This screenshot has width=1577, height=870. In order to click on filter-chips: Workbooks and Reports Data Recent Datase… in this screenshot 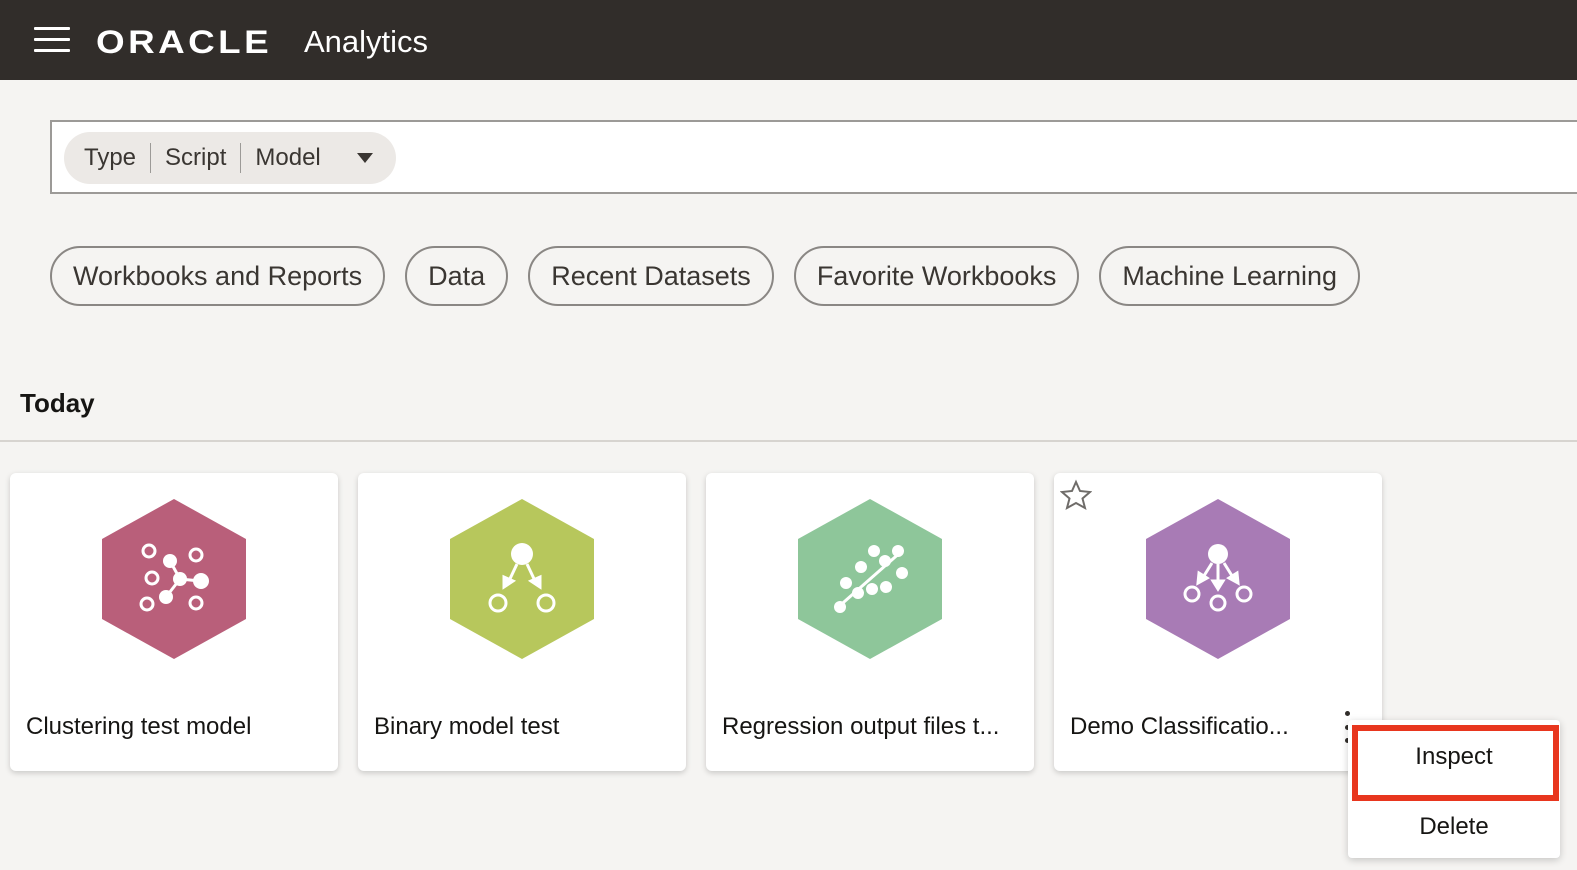, I will do `click(705, 276)`.